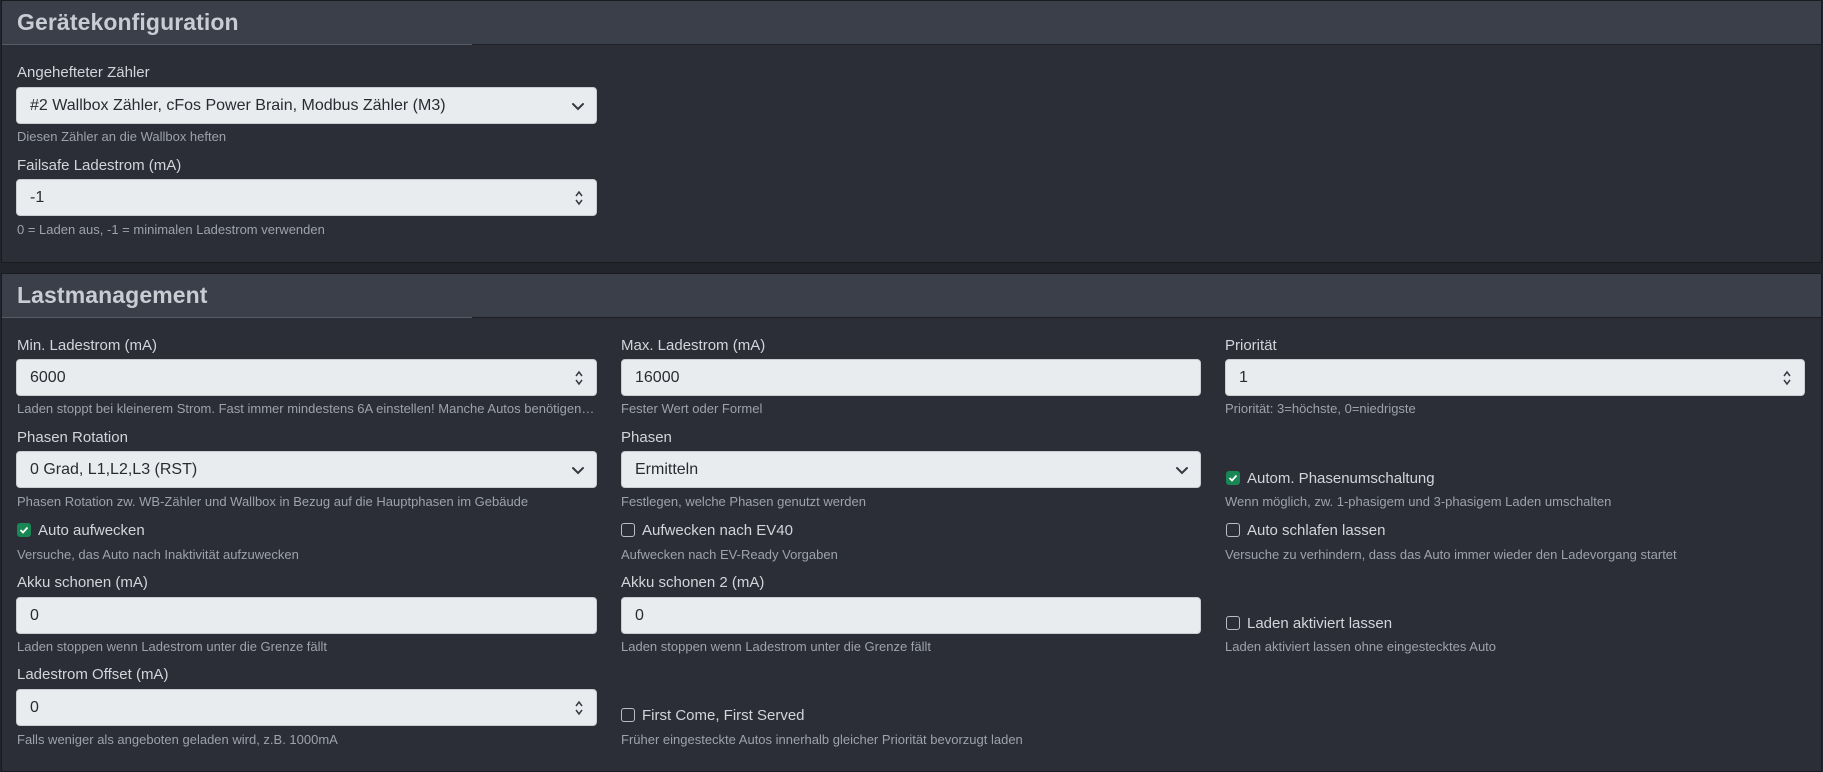 The image size is (1823, 772). What do you see at coordinates (1515, 377) in the screenshot?
I see `priority-input: 1` at bounding box center [1515, 377].